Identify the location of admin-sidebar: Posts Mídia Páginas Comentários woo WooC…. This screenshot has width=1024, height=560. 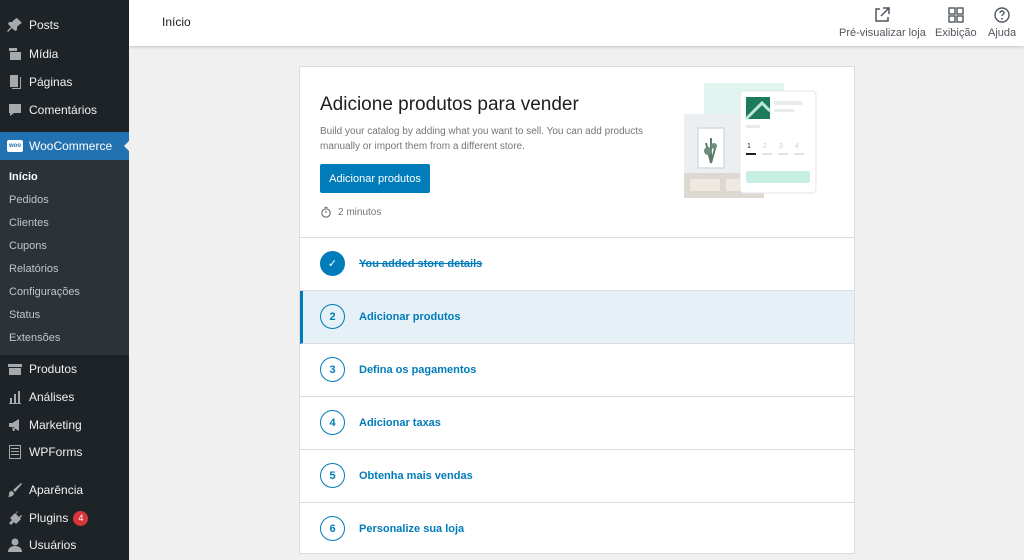
(65, 280).